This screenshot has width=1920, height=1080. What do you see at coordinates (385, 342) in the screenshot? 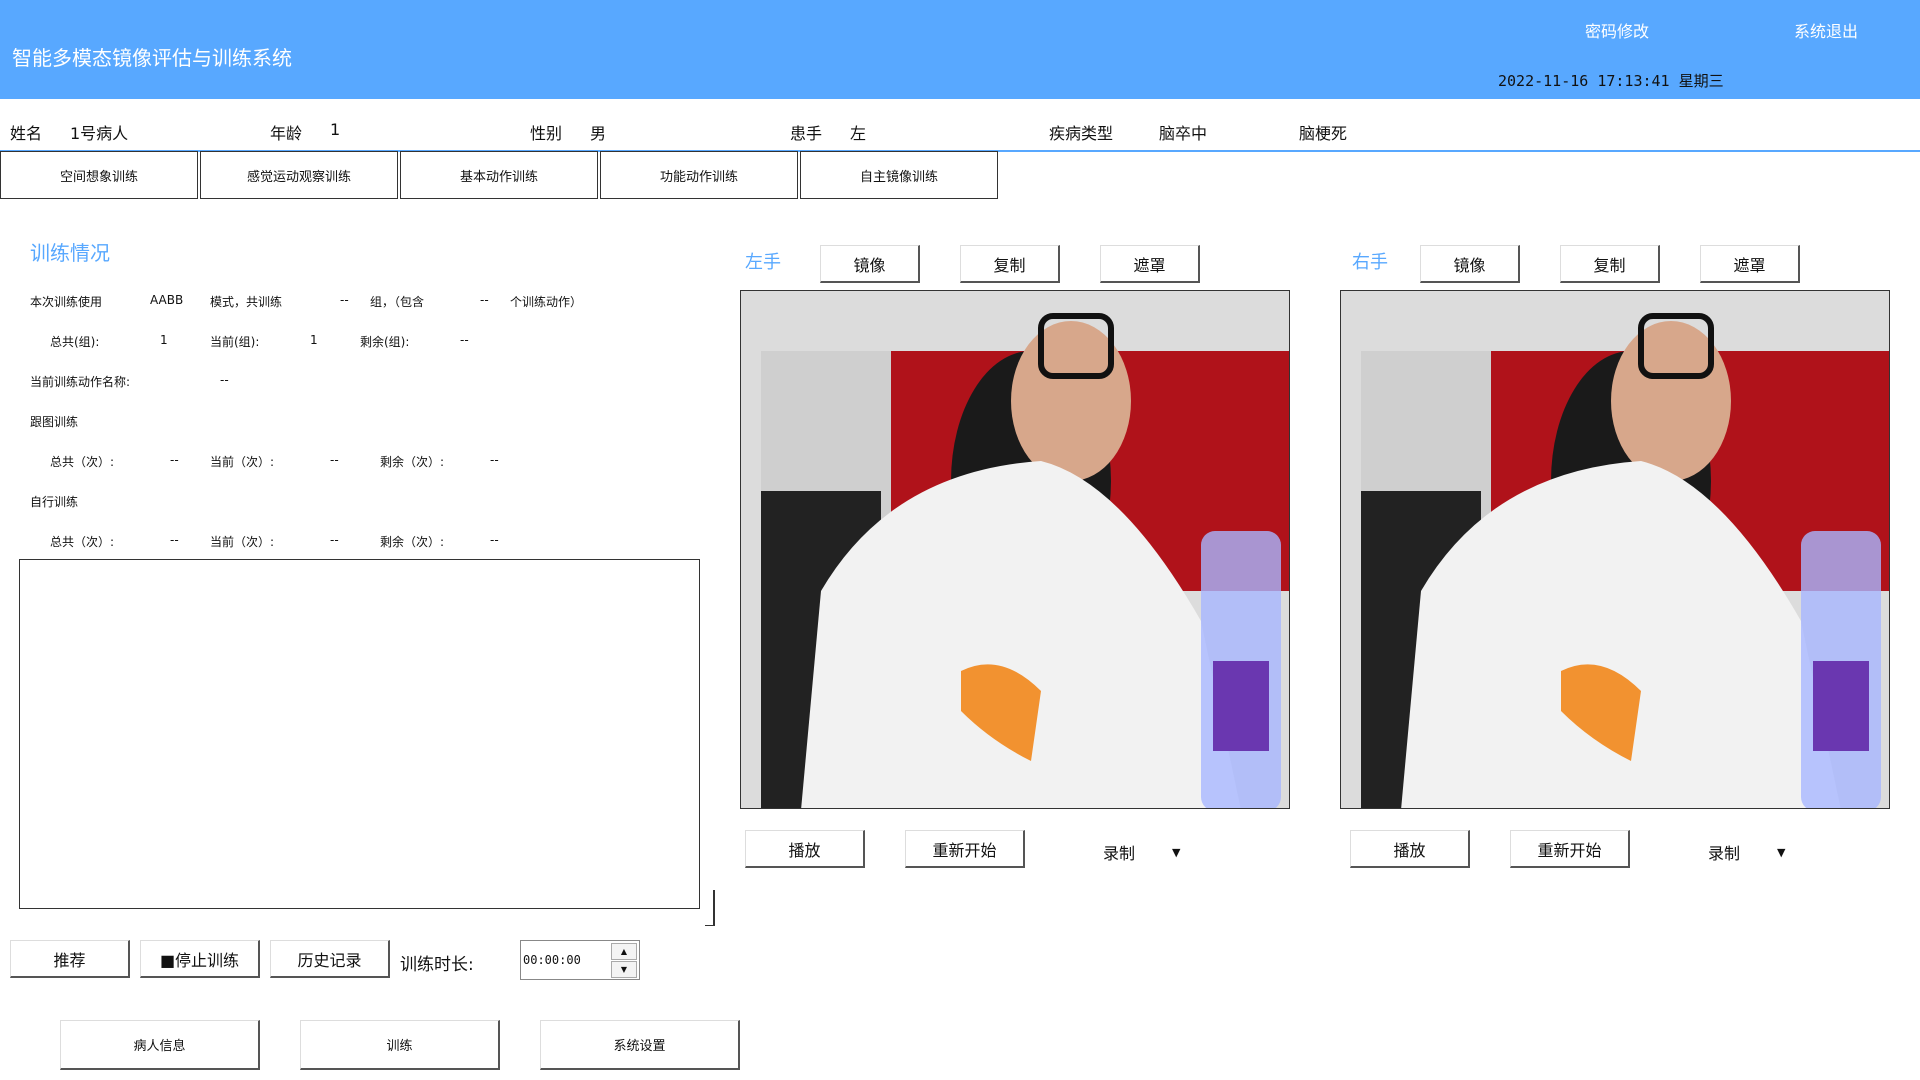
I see `groups-remain-label: 剩余(组):` at bounding box center [385, 342].